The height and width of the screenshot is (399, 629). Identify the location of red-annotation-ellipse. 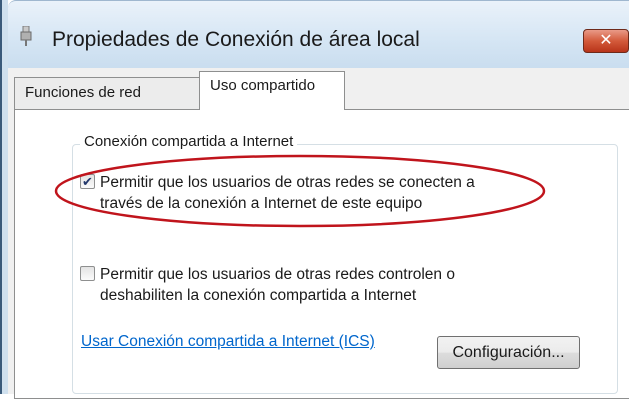
(300, 191).